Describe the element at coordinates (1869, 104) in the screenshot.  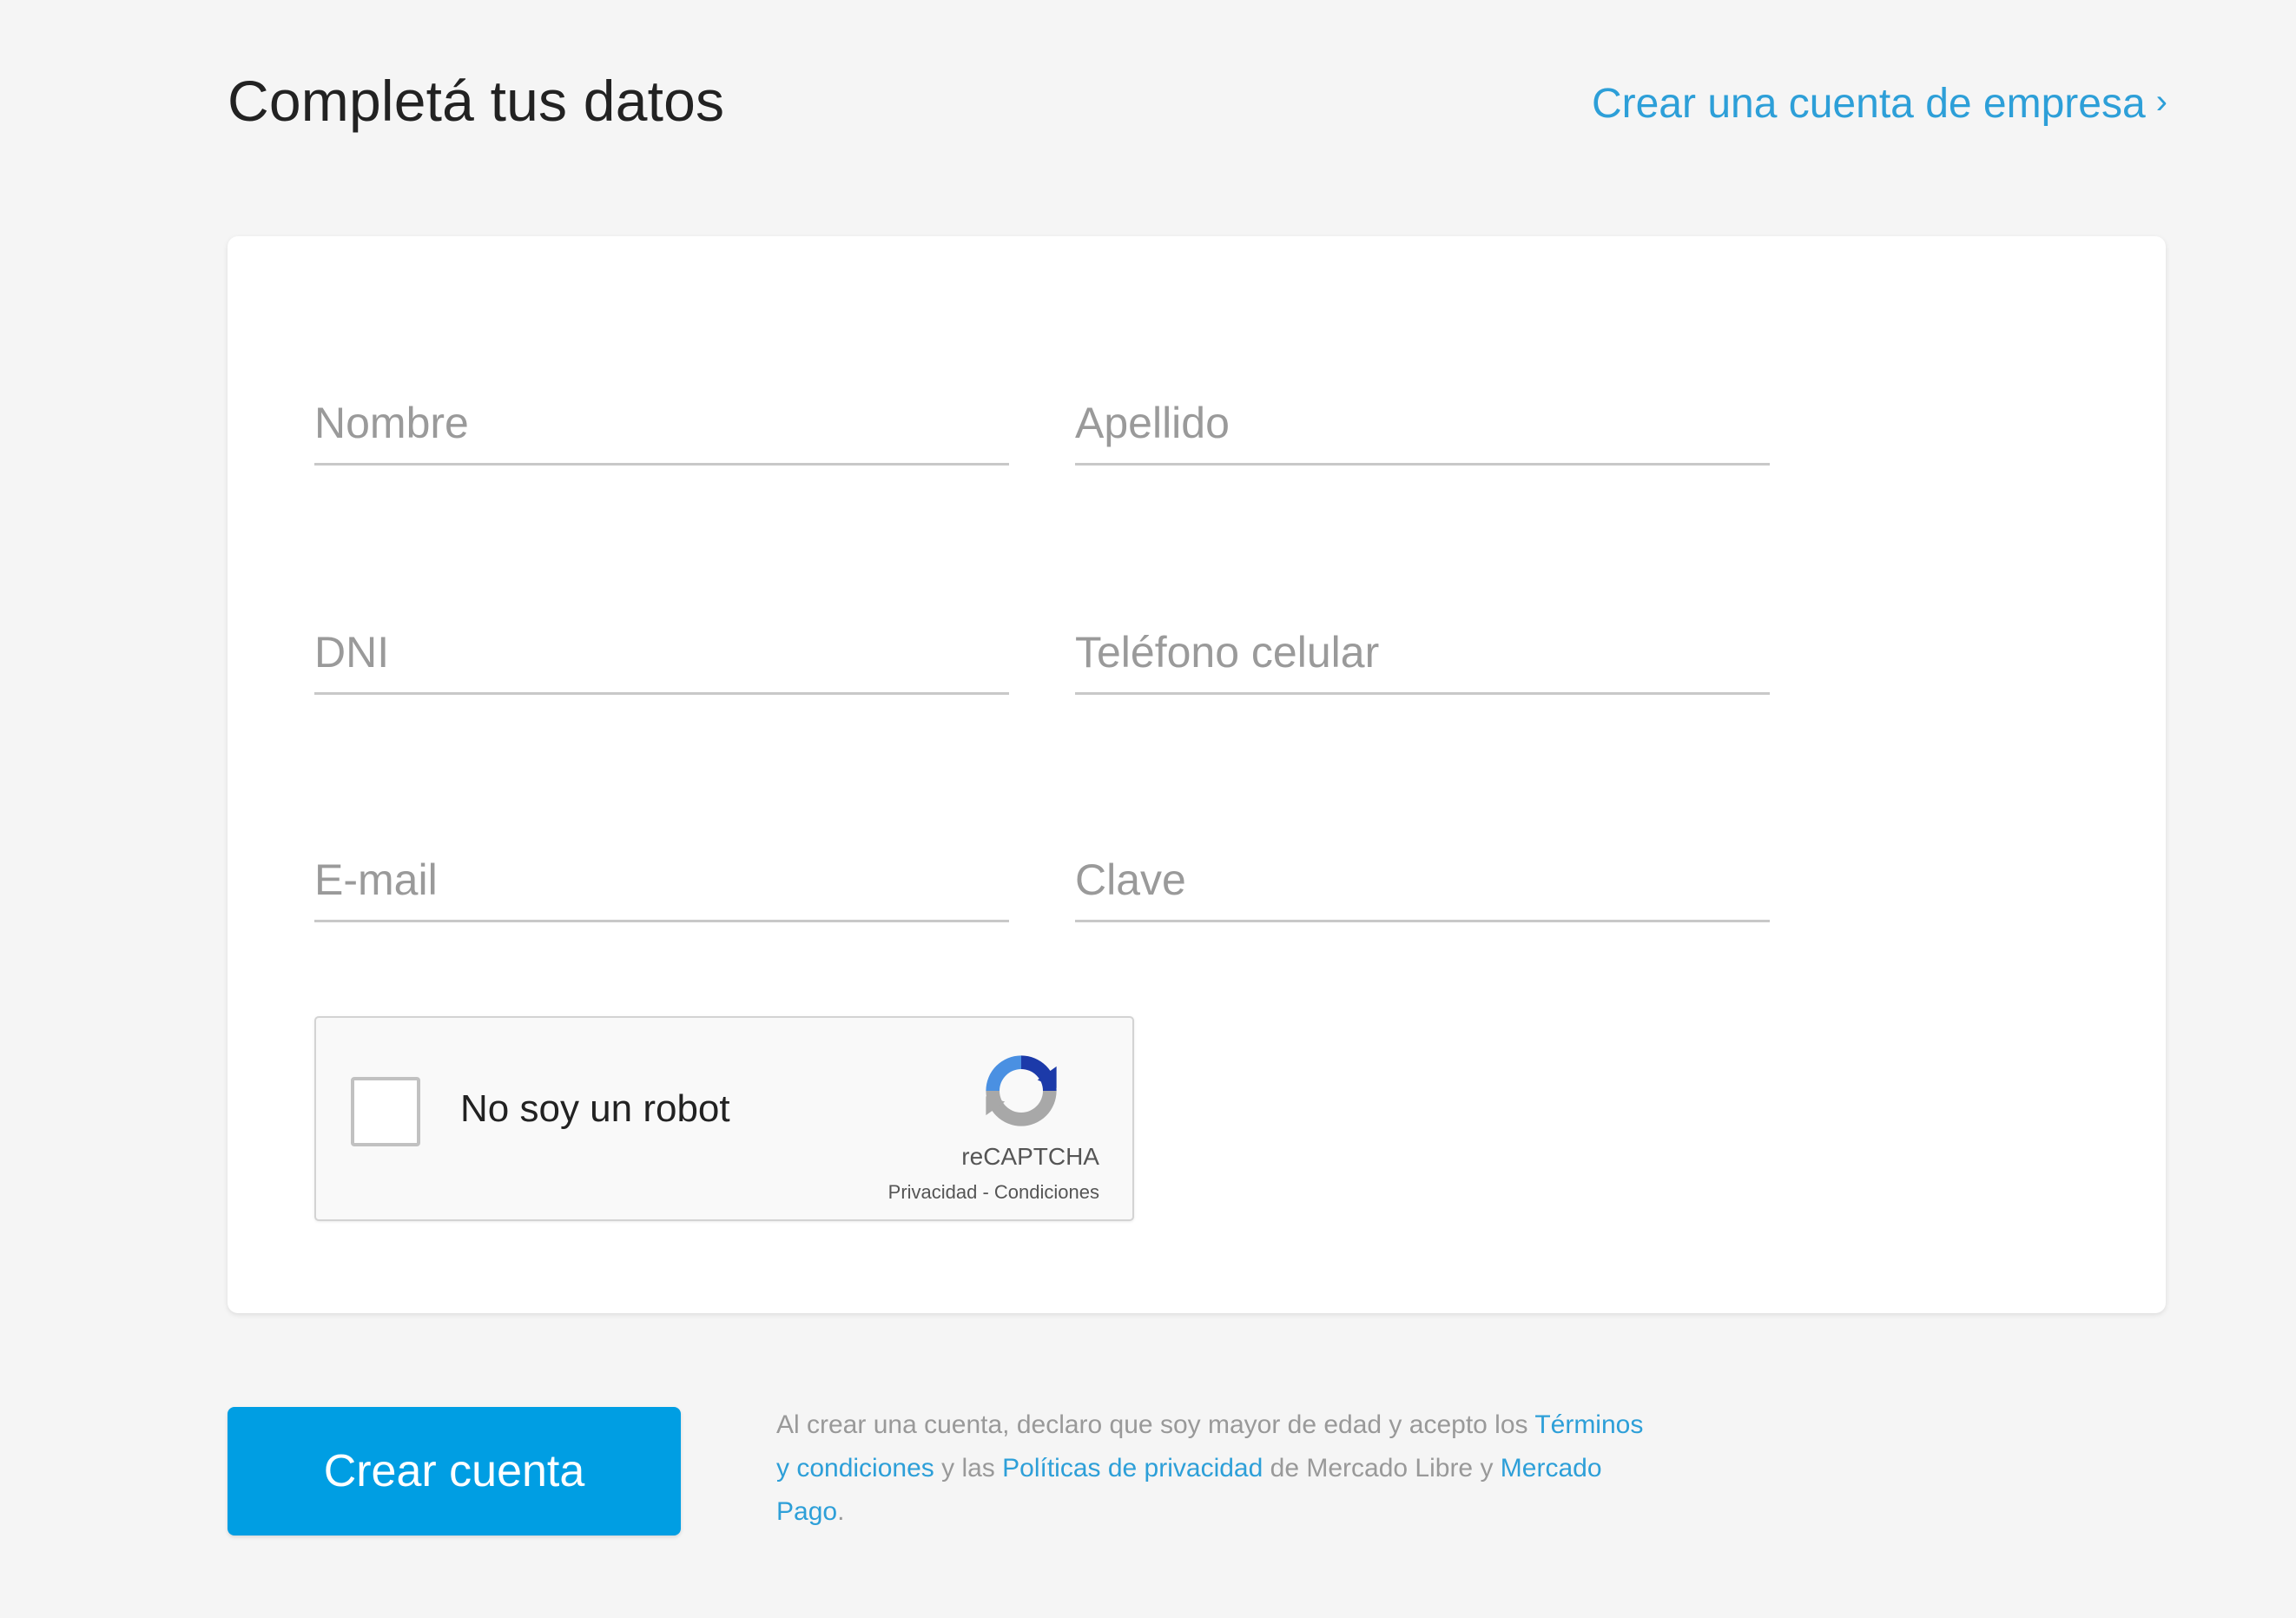
I see `create-company-account-label: Crear una cuenta de empresa` at that location.